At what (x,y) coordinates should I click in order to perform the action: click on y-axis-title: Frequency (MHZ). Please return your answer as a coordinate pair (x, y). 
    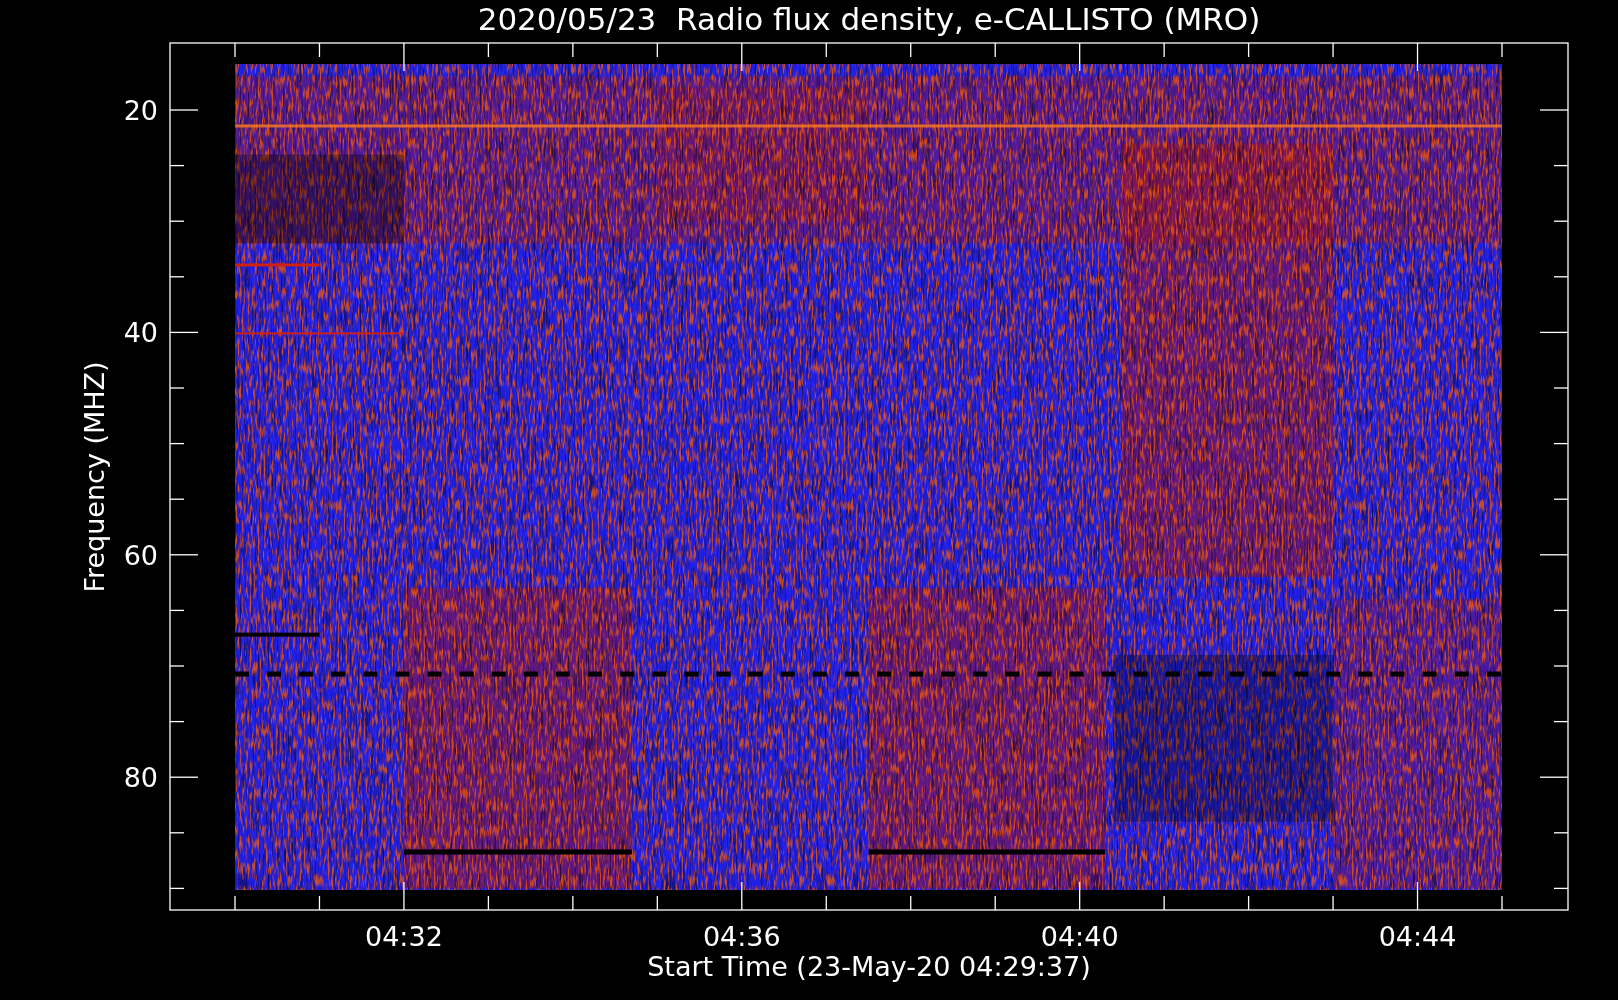
    Looking at the image, I should click on (94, 477).